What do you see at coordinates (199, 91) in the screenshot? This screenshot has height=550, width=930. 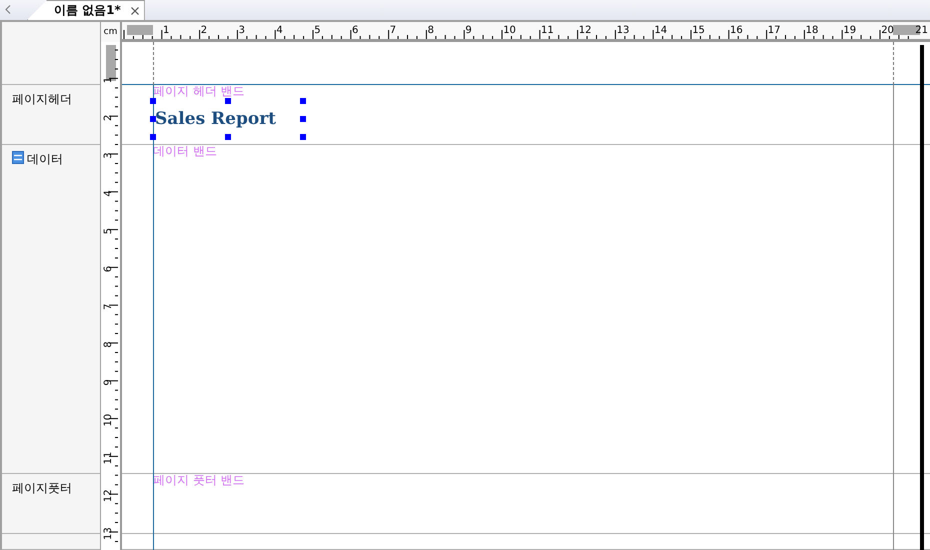 I see `band-caption: 페이지 헤더 밴드` at bounding box center [199, 91].